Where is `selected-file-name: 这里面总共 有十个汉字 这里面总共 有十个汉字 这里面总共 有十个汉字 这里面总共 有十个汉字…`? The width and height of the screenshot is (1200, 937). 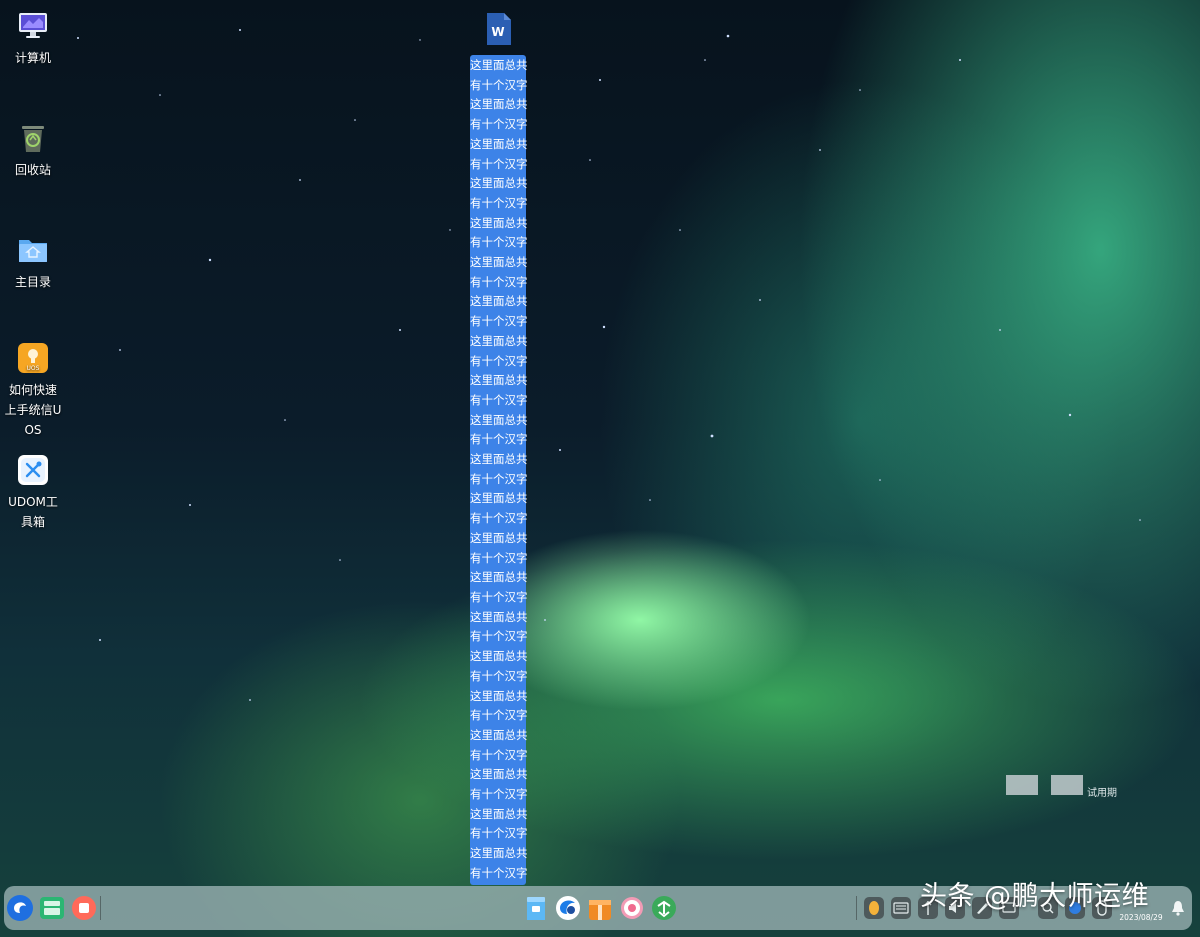 selected-file-name: 这里面总共 有十个汉字 这里面总共 有十个汉字 这里面总共 有十个汉字 这里面总共 有十个汉字… is located at coordinates (499, 470).